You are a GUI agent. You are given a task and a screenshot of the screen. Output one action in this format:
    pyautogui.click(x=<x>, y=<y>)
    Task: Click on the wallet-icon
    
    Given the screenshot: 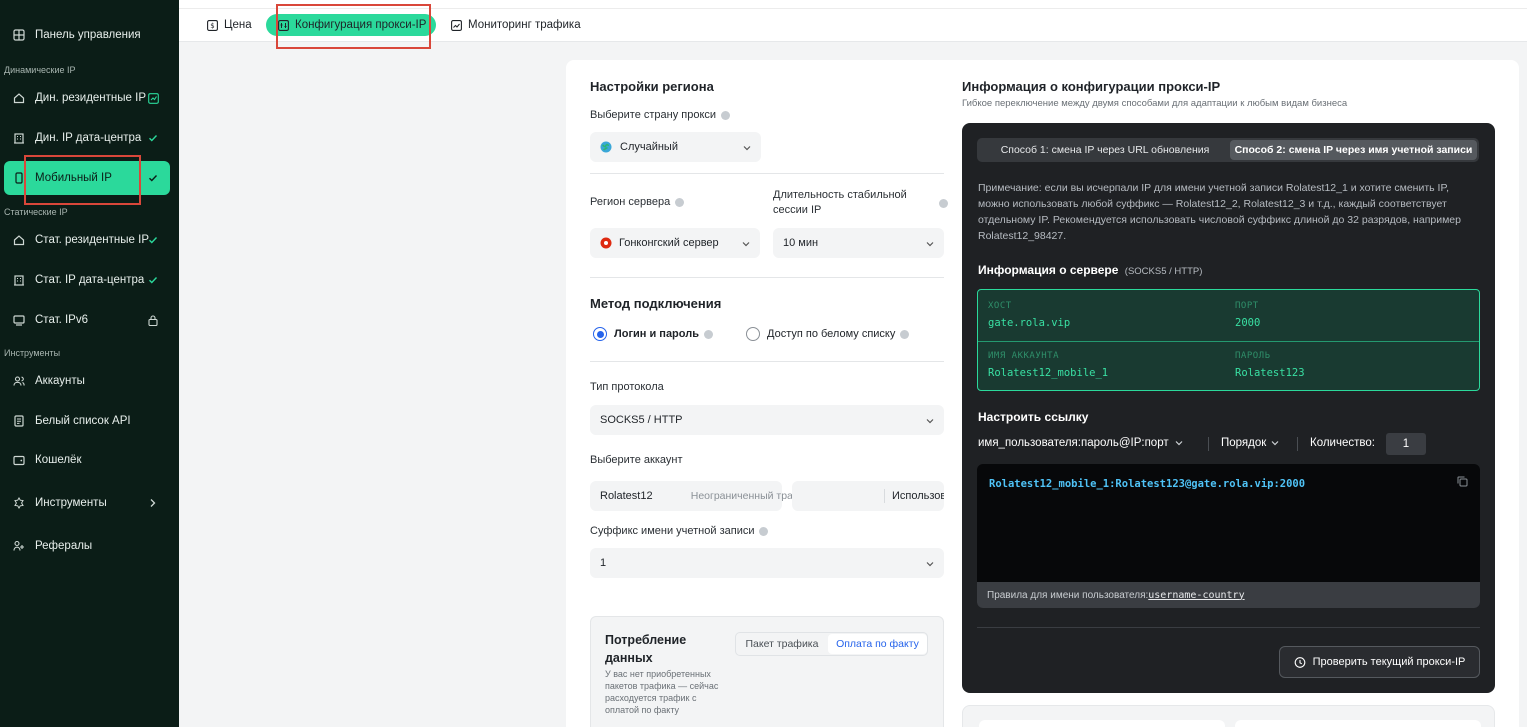 What is the action you would take?
    pyautogui.click(x=19, y=460)
    